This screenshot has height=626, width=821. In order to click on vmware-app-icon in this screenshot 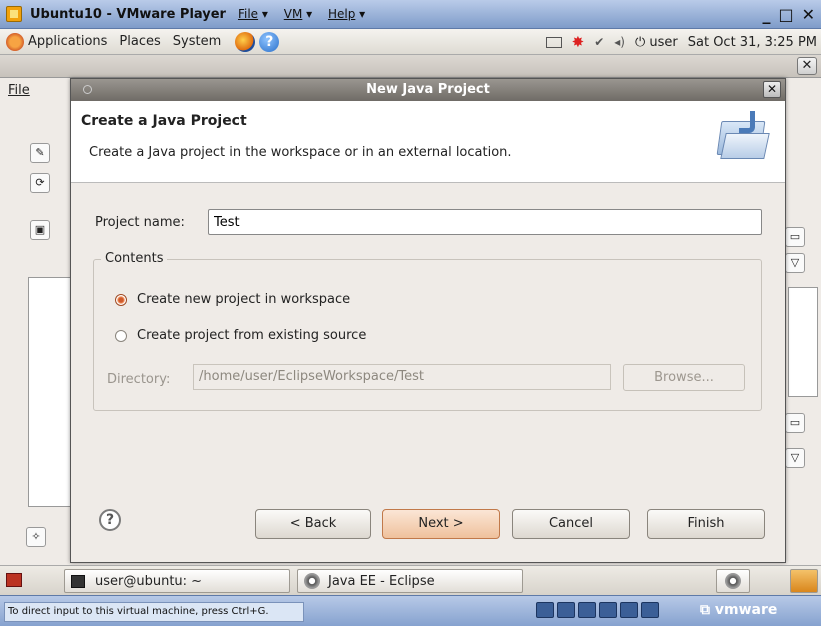, I will do `click(14, 14)`.